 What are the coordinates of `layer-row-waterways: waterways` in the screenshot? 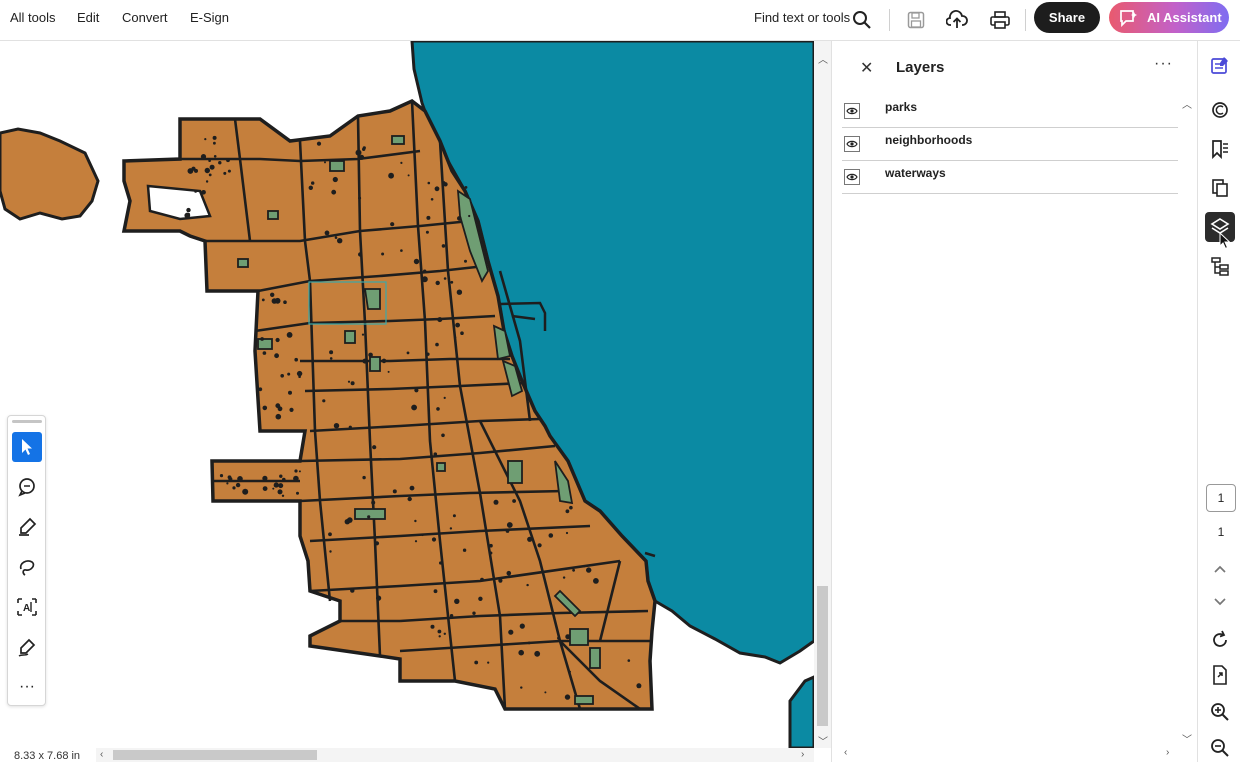 It's located at (1010, 177).